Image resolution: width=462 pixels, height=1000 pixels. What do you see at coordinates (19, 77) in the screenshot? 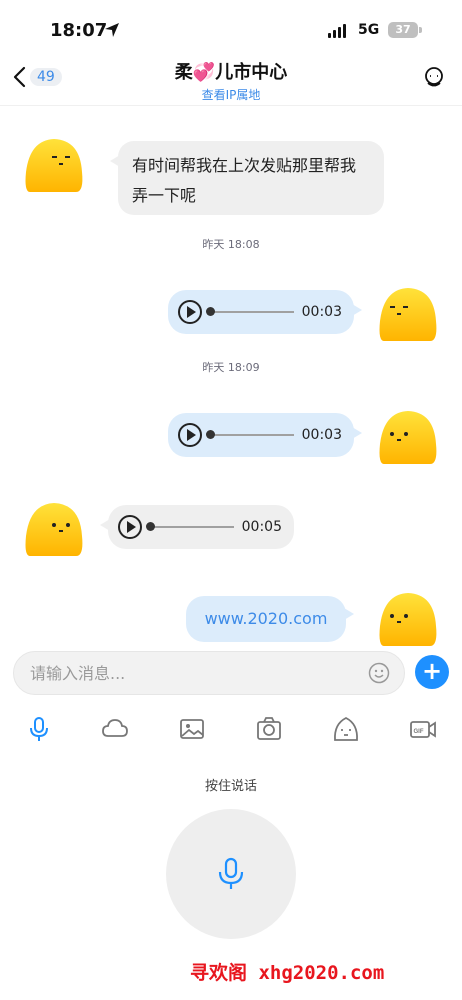
I see `chevron-left-icon` at bounding box center [19, 77].